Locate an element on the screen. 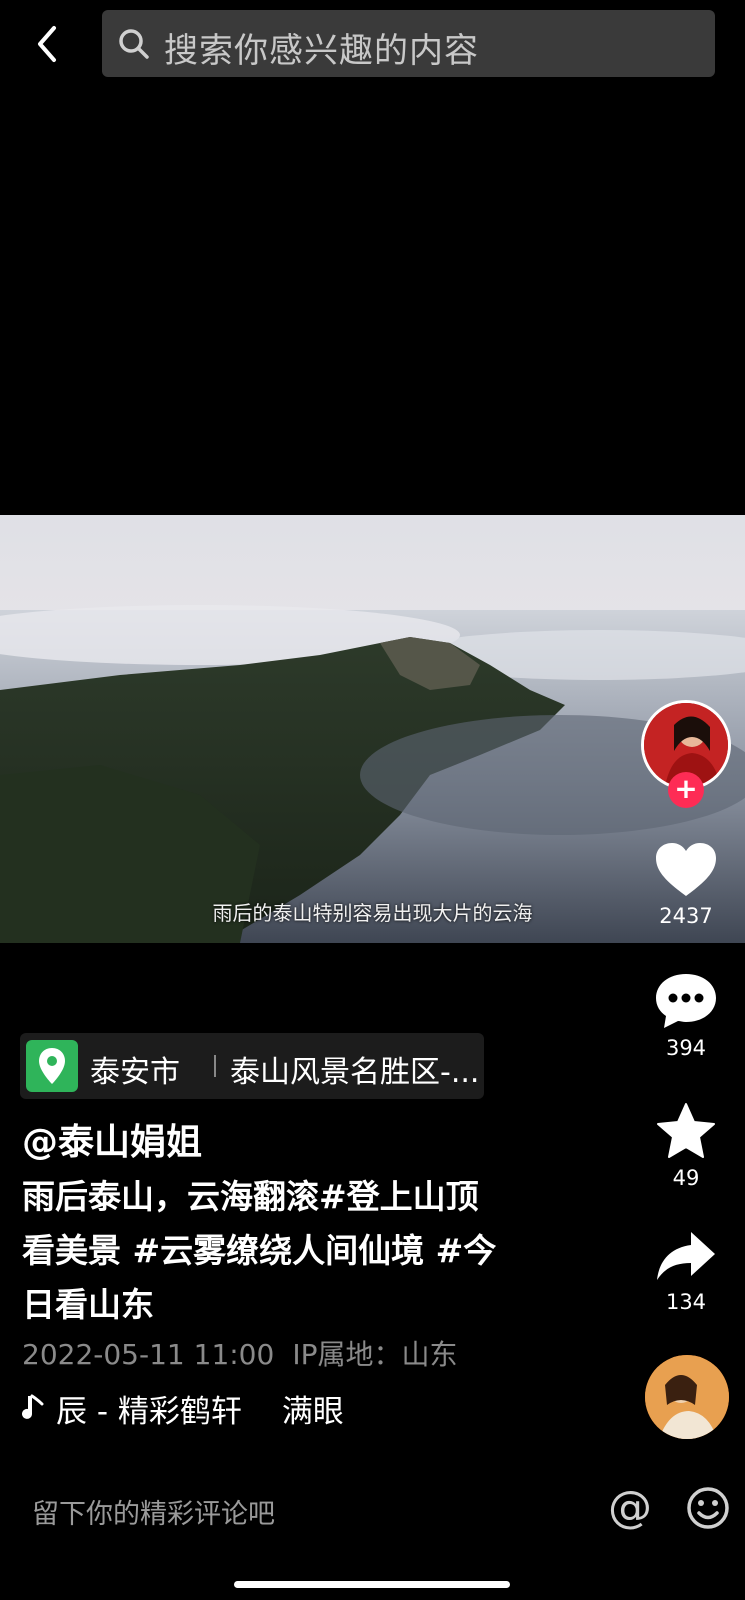 The width and height of the screenshot is (745, 1600). follow-button: + is located at coordinates (686, 790).